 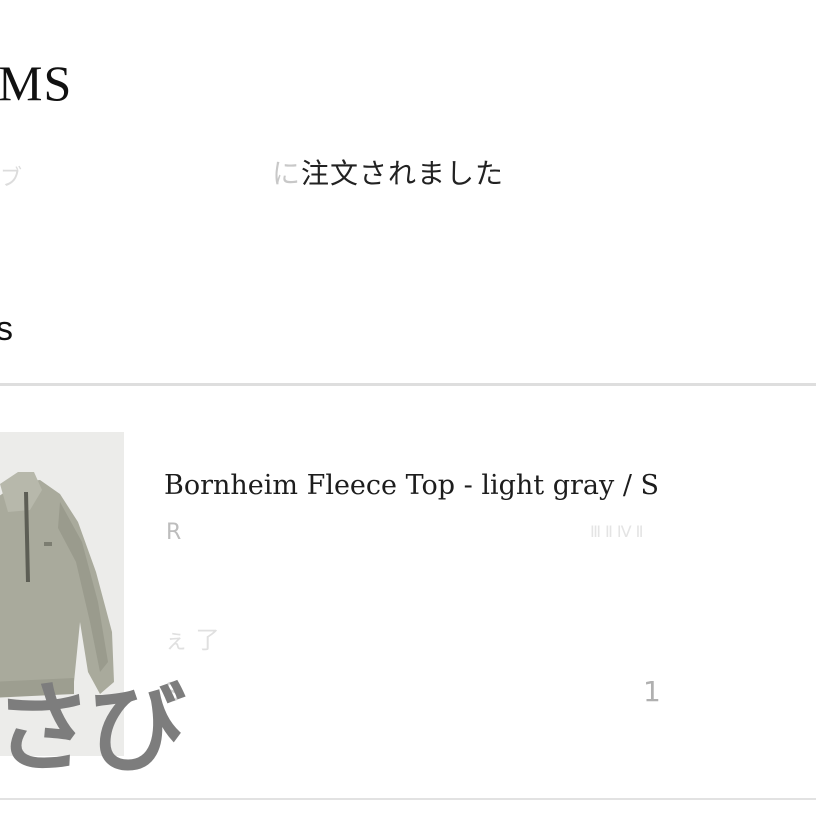 I want to click on redacted-detail-1: R, so click(x=174, y=532).